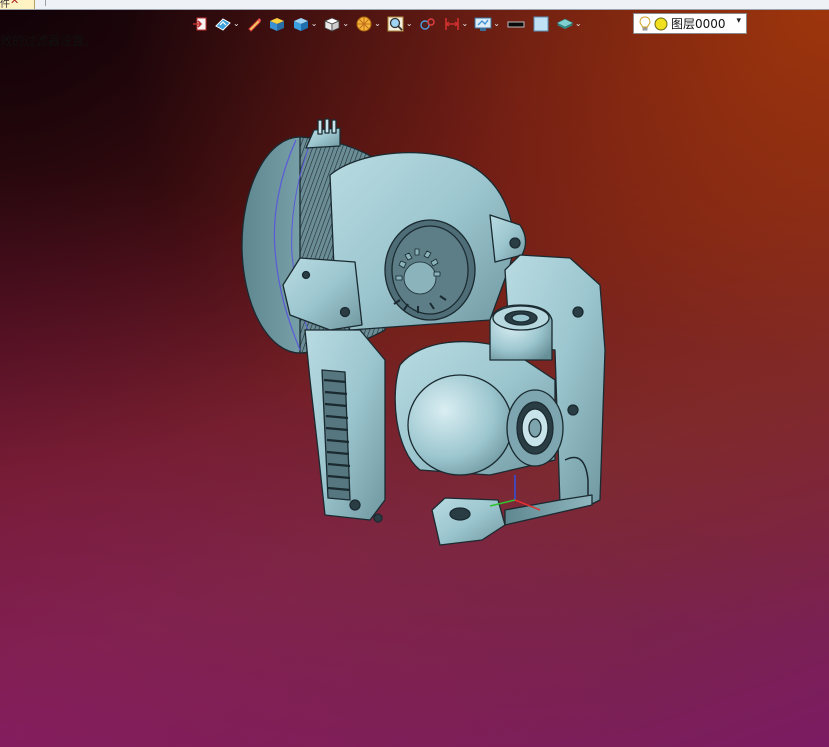 Image resolution: width=829 pixels, height=747 pixels. Describe the element at coordinates (332, 24) in the screenshot. I see `wireframe-box-icon` at that location.